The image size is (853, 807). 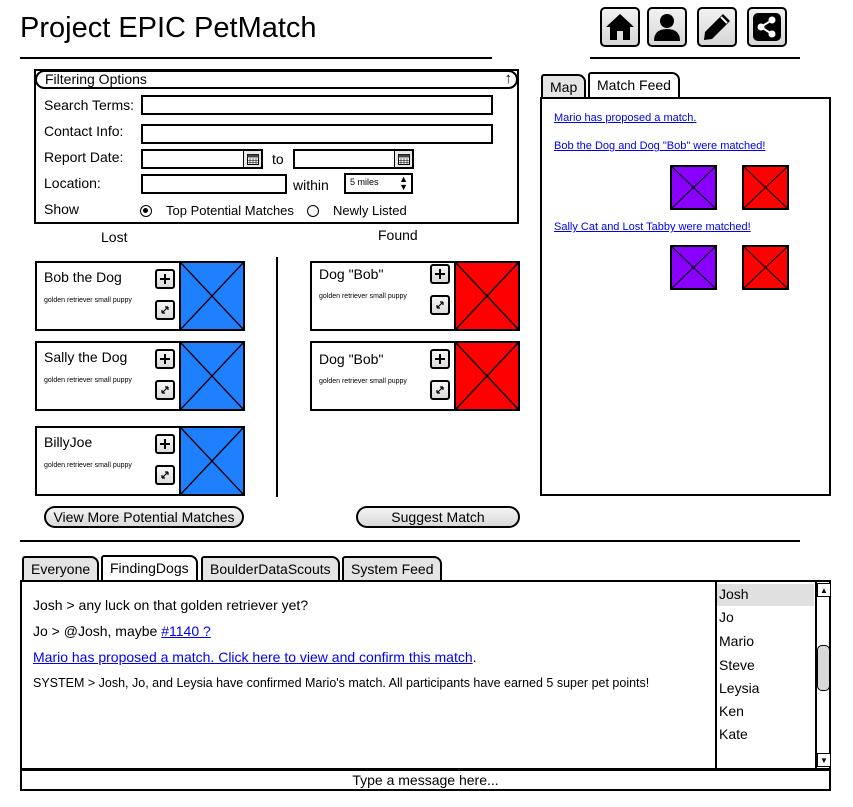 What do you see at coordinates (278, 159) in the screenshot?
I see `to-label: to` at bounding box center [278, 159].